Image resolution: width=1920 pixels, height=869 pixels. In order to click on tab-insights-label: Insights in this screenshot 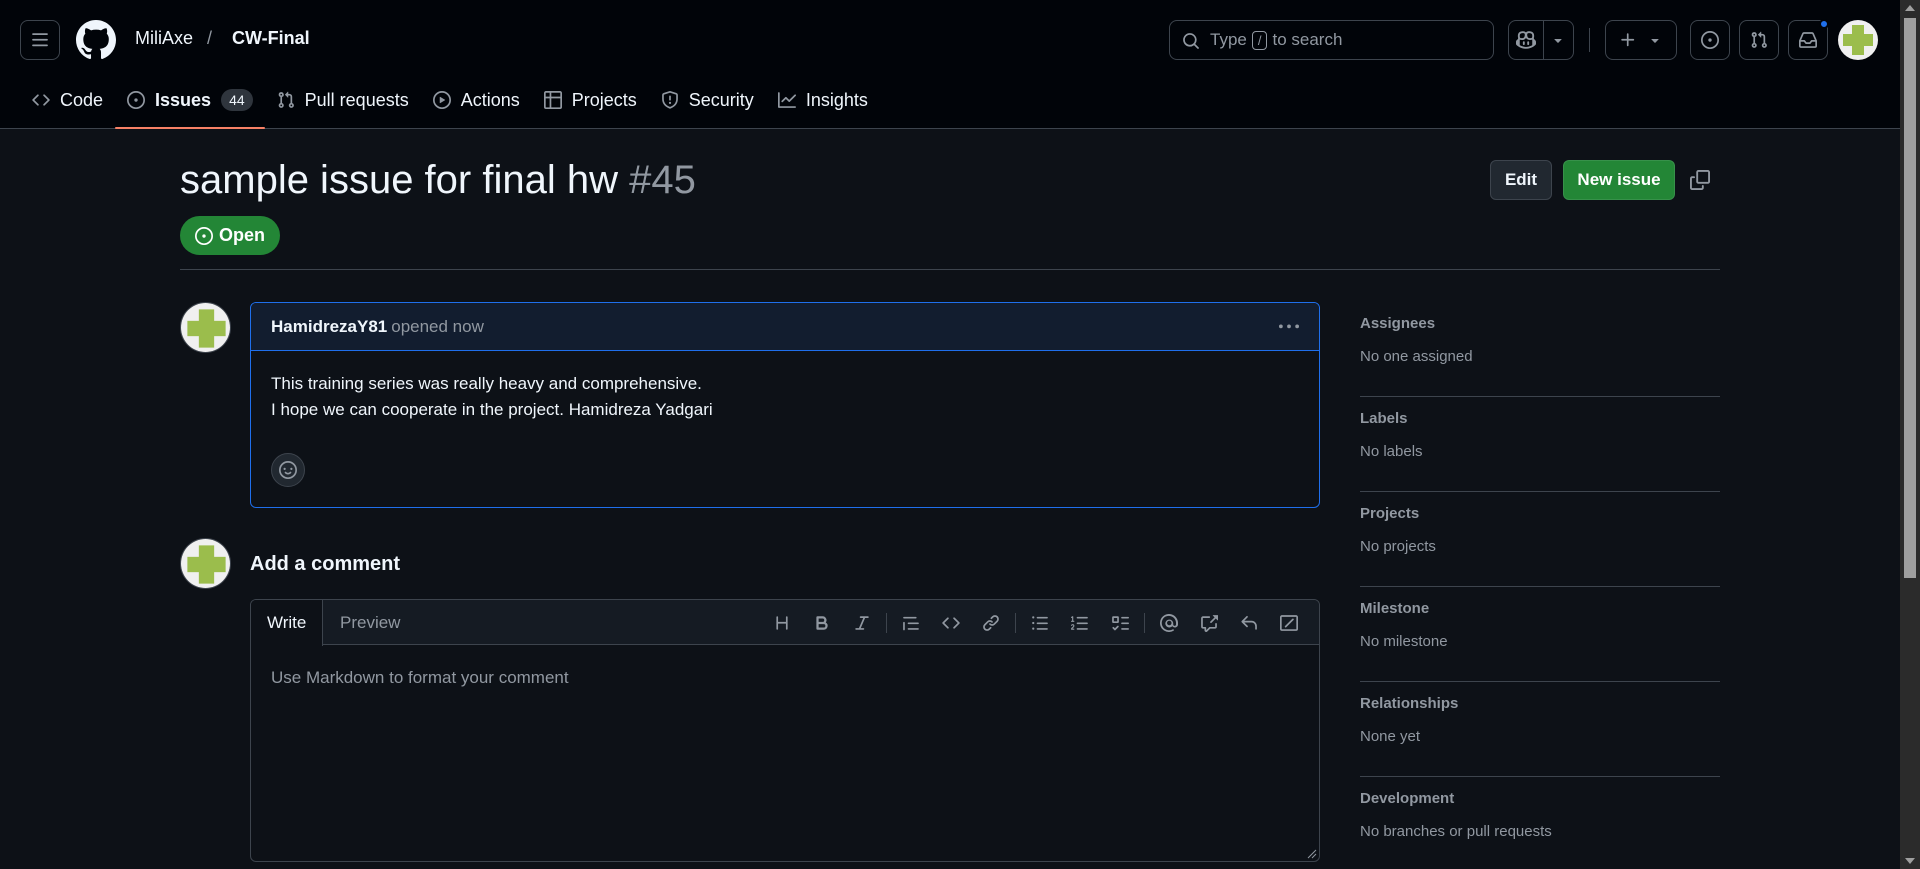, I will do `click(836, 99)`.